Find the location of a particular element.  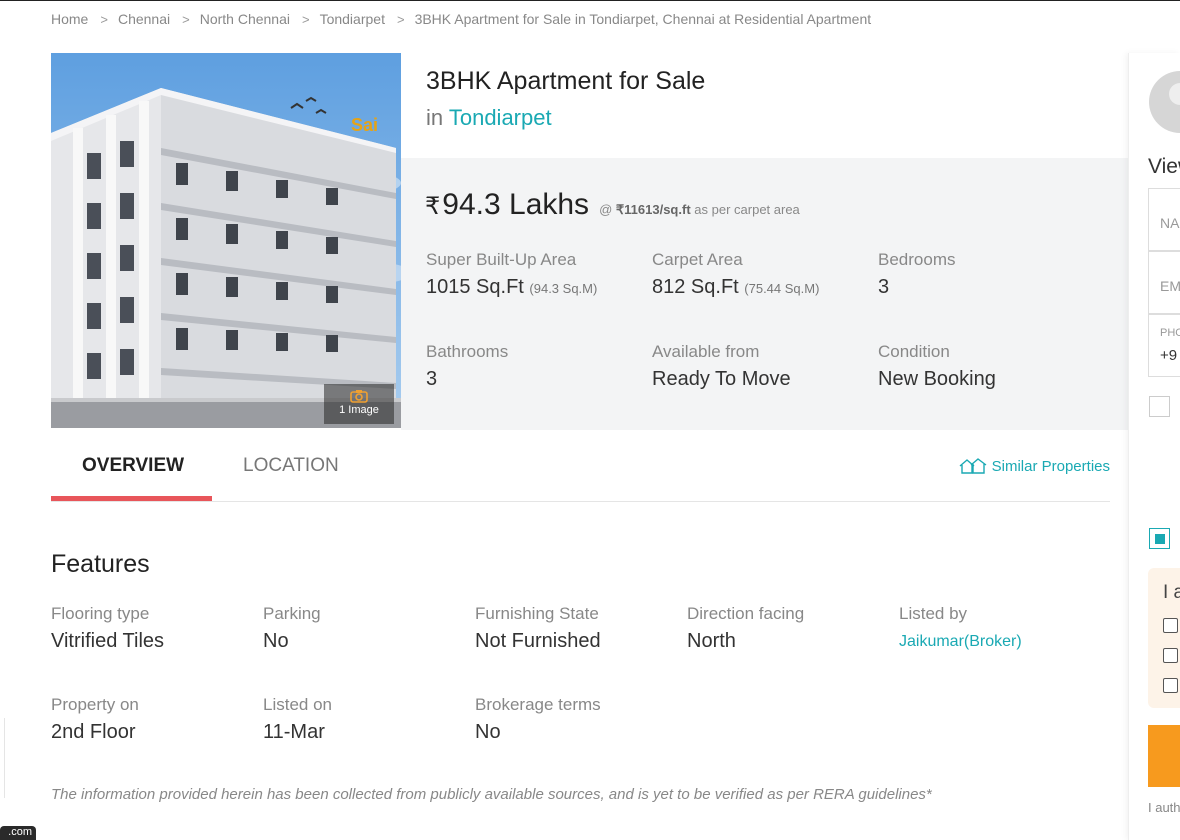

spec-label: Condition is located at coordinates (914, 351).